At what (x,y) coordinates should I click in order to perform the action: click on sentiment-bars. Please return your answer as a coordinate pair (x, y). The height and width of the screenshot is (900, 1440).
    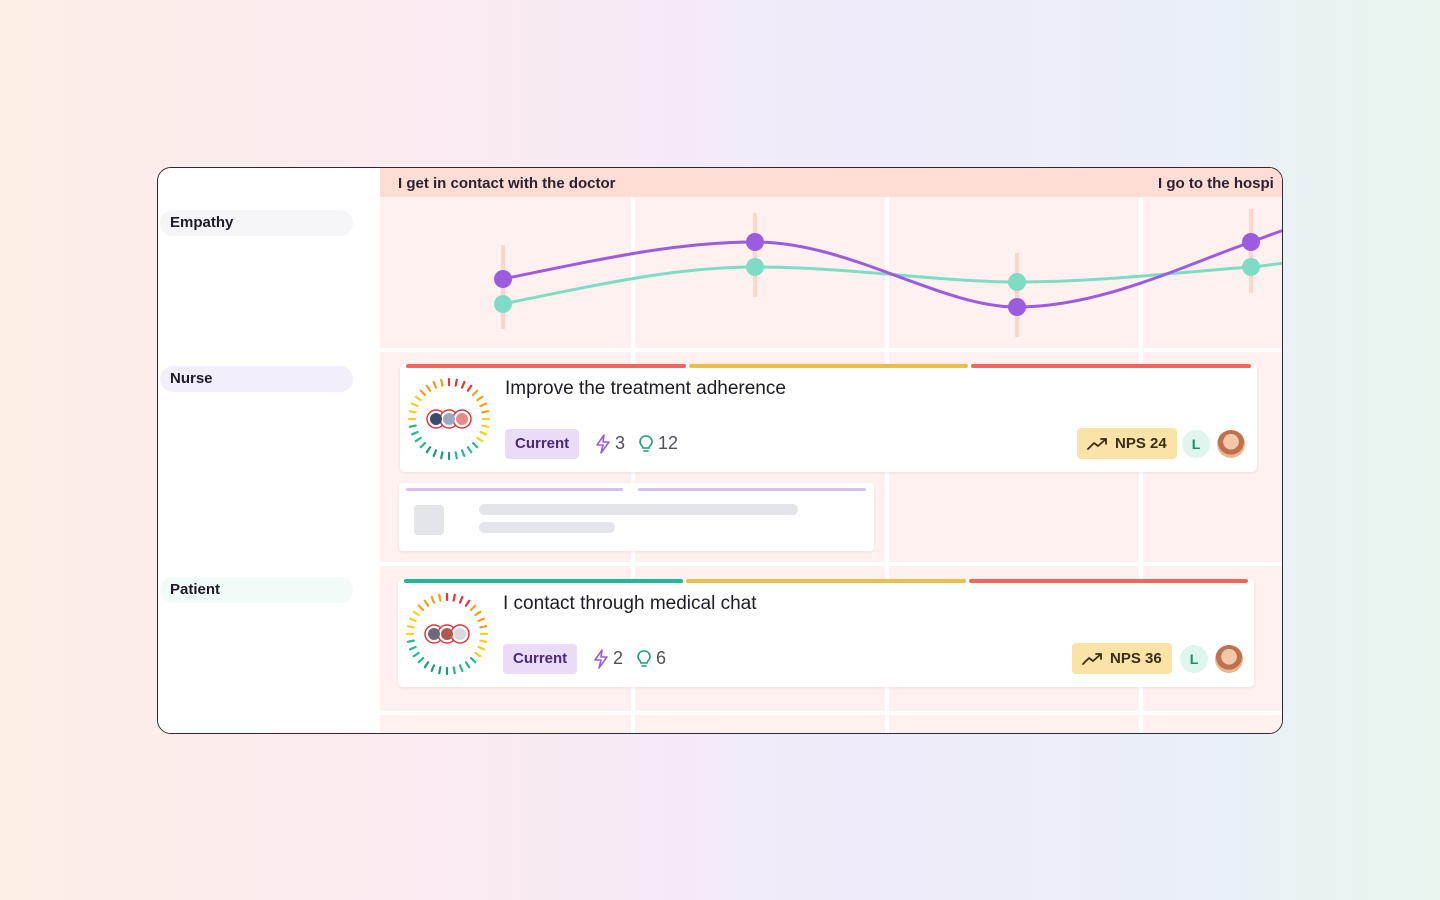
    Looking at the image, I should click on (826, 581).